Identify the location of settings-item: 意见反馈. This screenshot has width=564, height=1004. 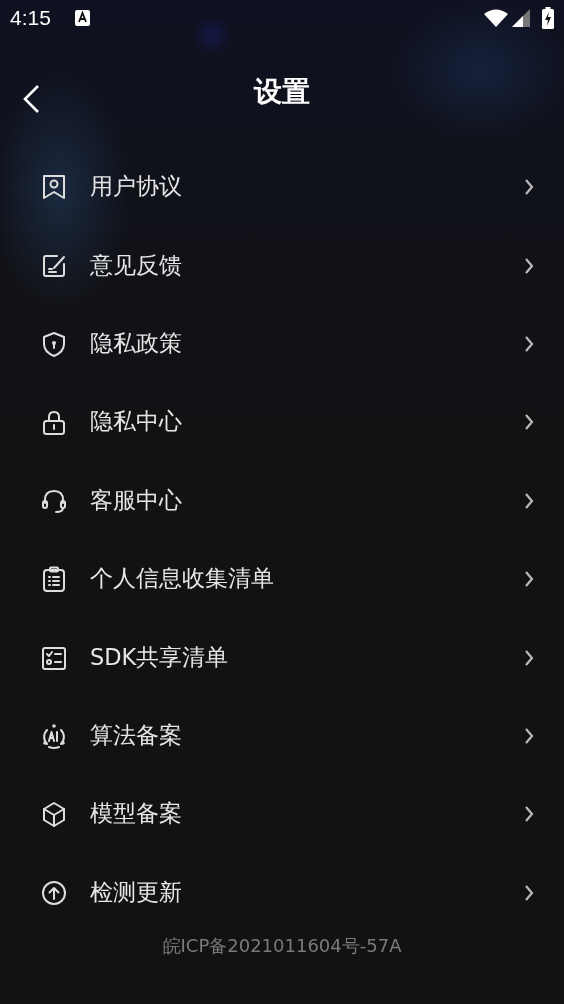
(282, 265).